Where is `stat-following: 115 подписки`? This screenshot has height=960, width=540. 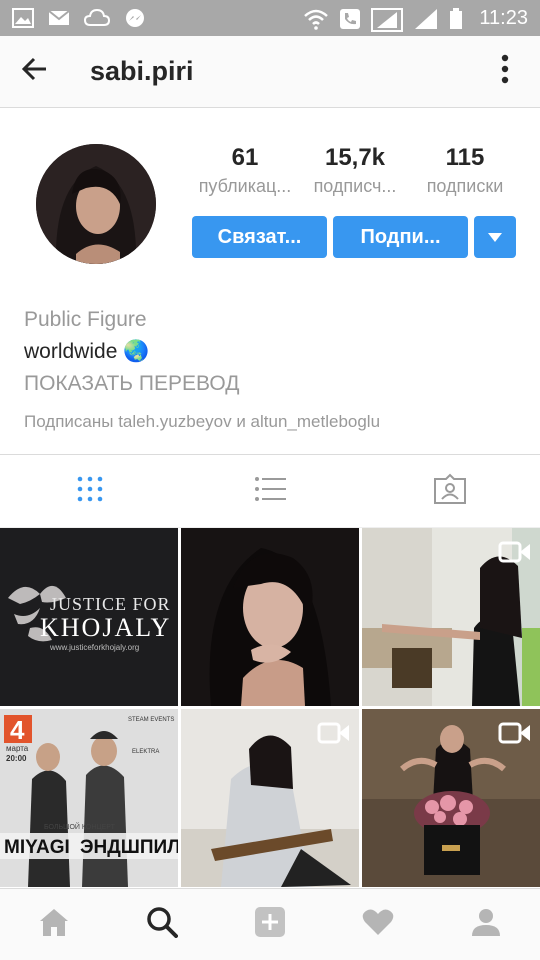
stat-following: 115 подписки is located at coordinates (465, 170).